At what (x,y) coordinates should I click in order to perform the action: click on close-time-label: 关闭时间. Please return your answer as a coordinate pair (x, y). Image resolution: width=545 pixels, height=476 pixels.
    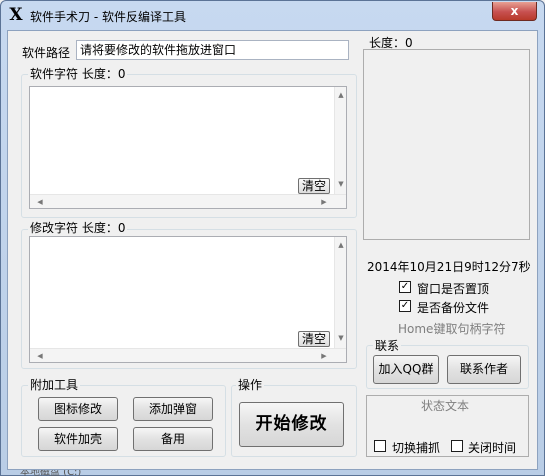
    Looking at the image, I should click on (492, 448).